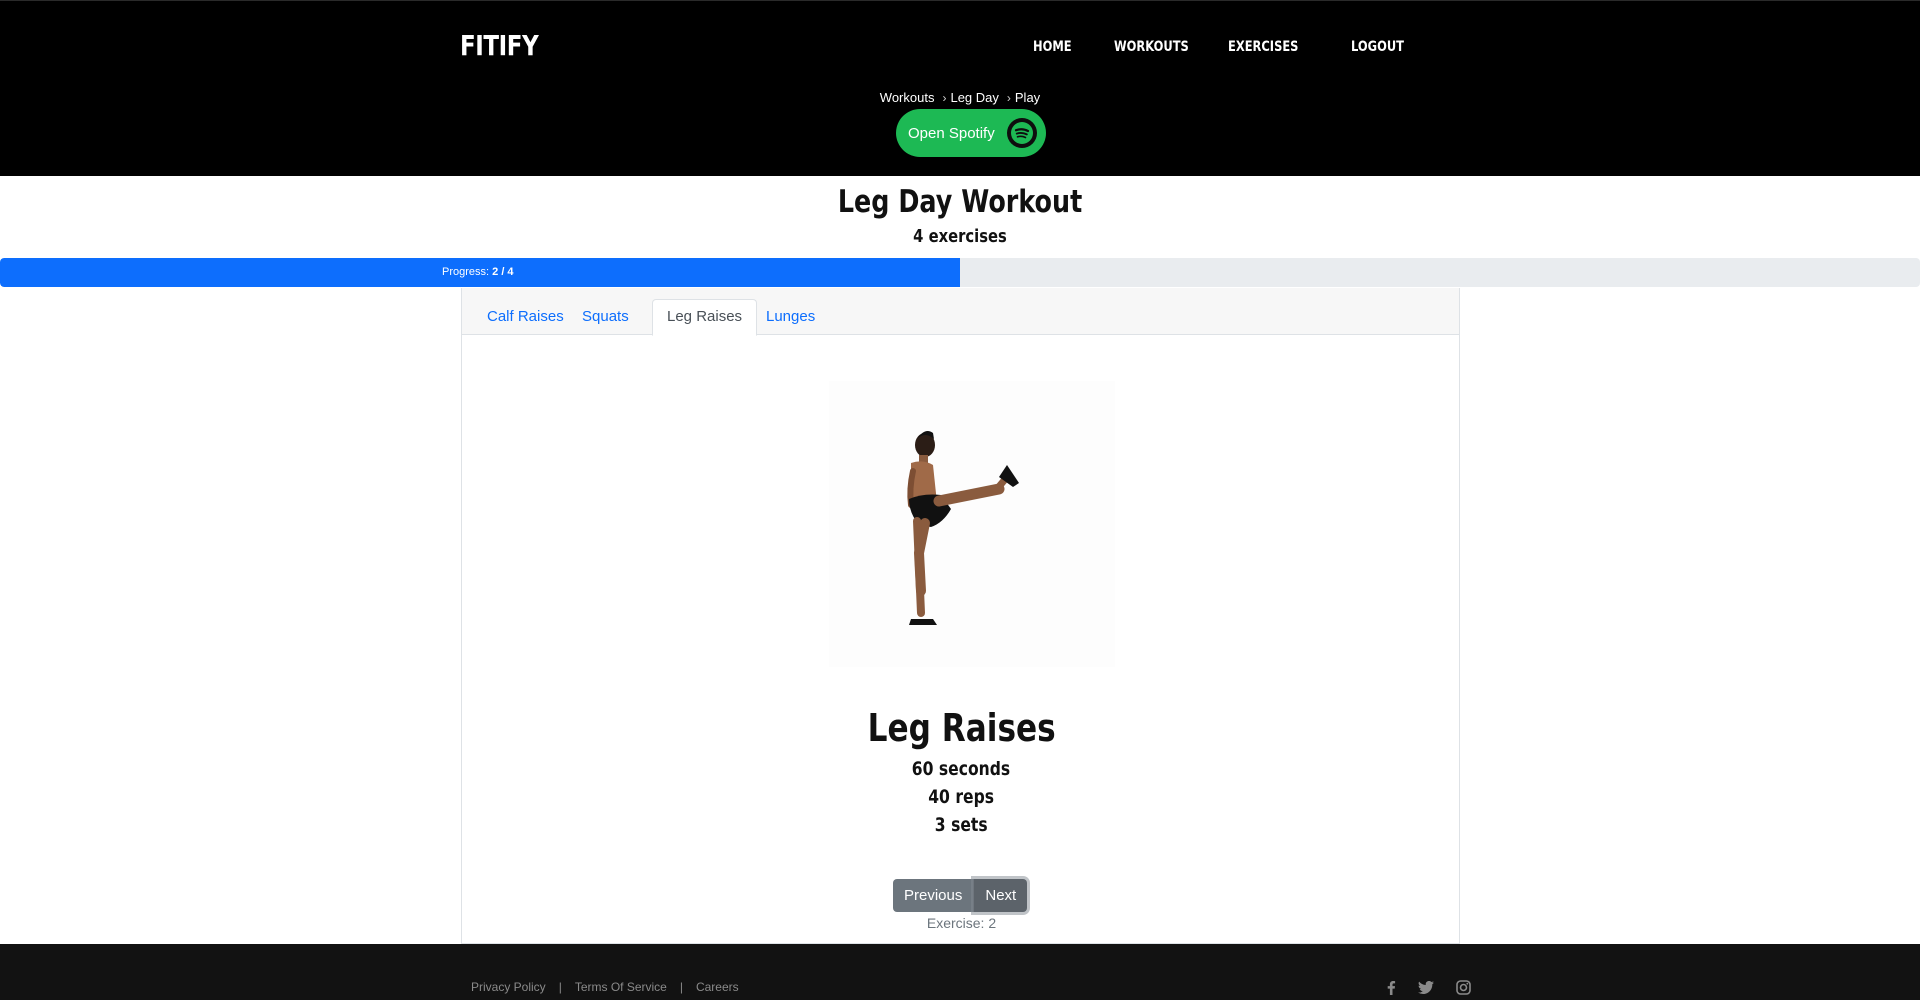 The height and width of the screenshot is (1000, 1920). I want to click on breadcrumb-workouts: Workouts, so click(907, 97).